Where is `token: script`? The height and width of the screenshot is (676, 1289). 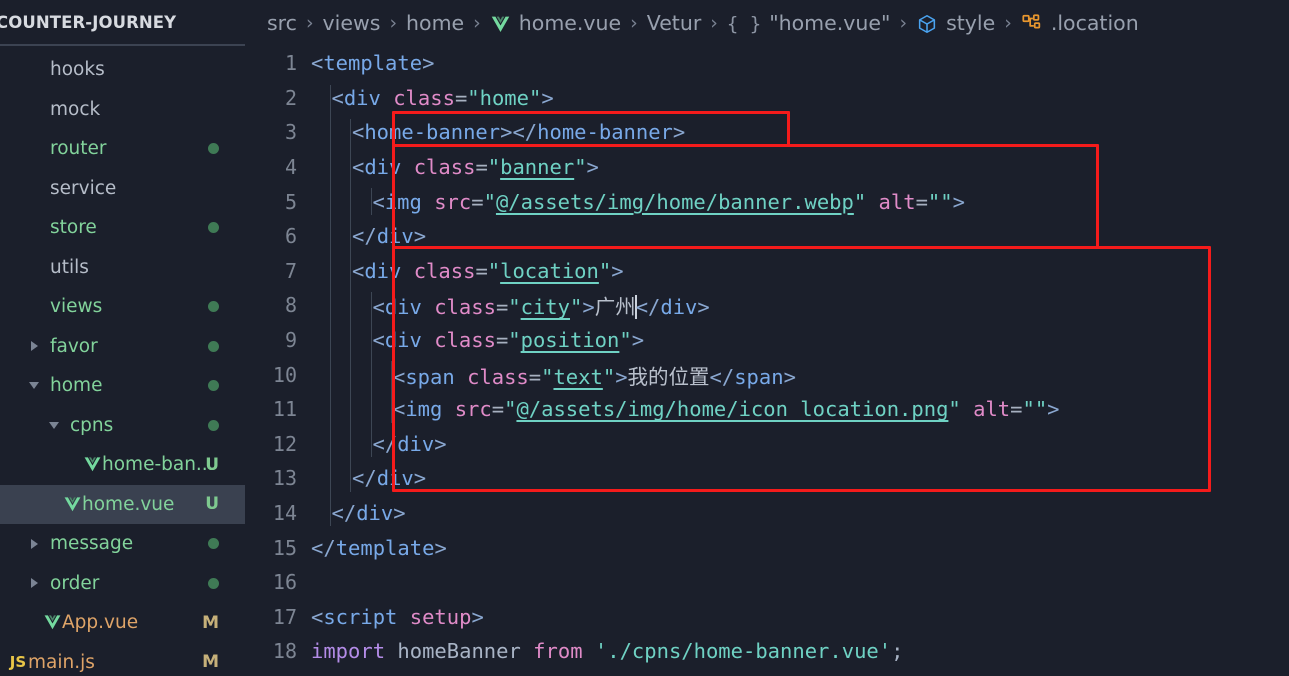
token: script is located at coordinates (360, 616).